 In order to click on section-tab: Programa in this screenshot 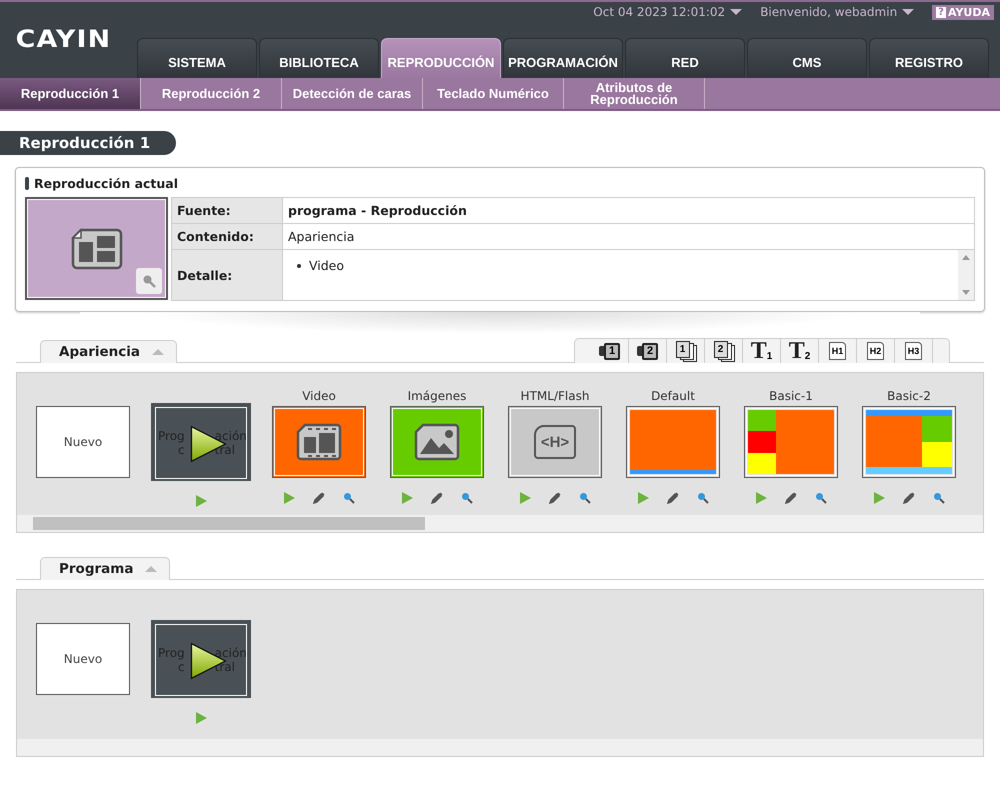, I will do `click(105, 568)`.